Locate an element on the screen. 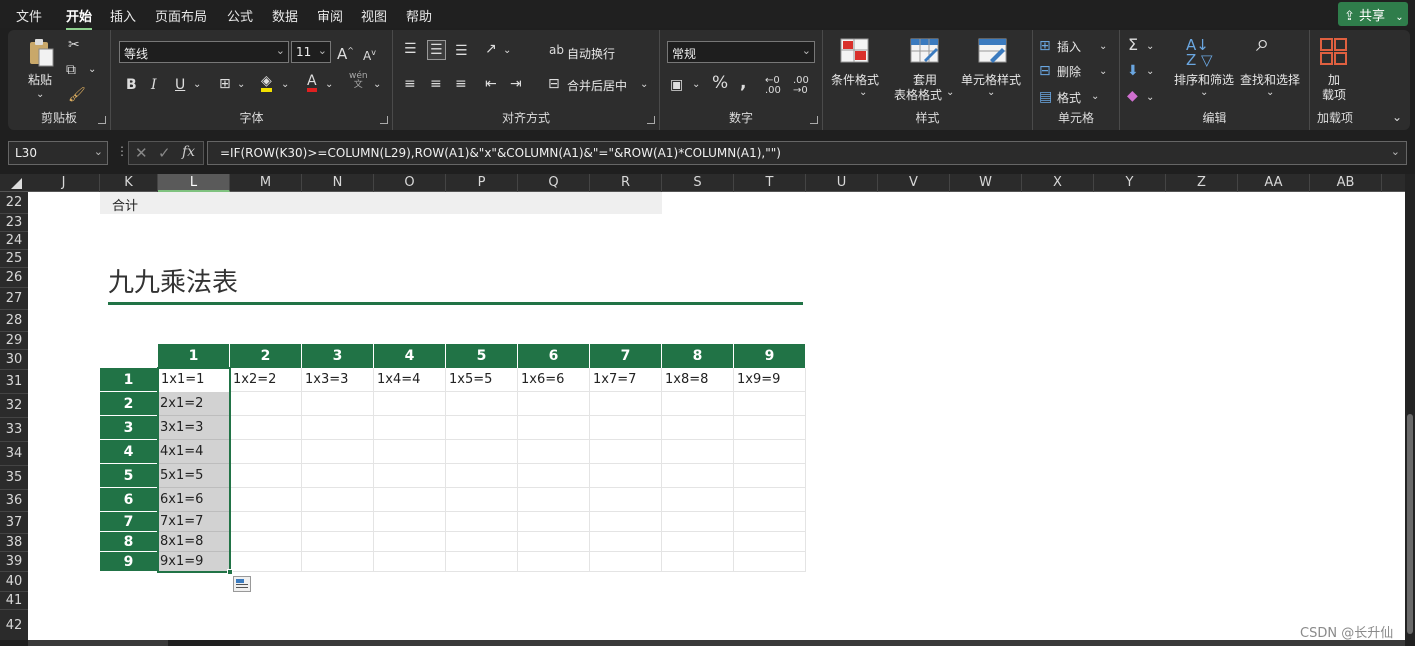 The image size is (1415, 646). comma-style-icon: , is located at coordinates (743, 83).